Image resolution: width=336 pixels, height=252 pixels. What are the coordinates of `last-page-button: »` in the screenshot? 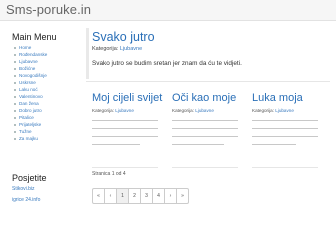 It's located at (182, 196).